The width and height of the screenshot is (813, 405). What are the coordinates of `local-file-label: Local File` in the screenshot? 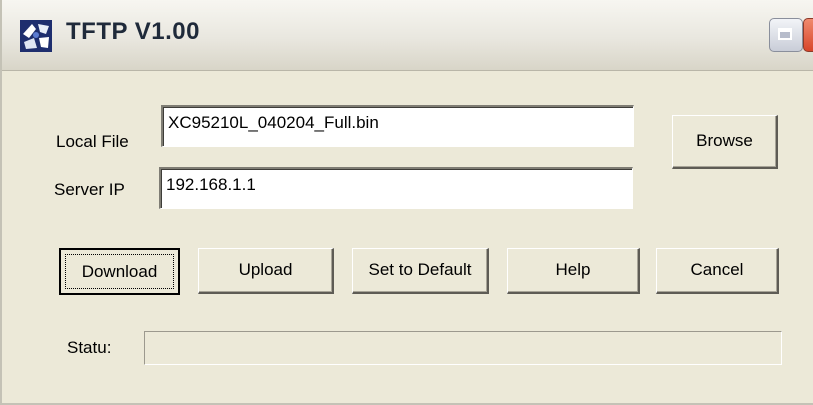 It's located at (92, 141).